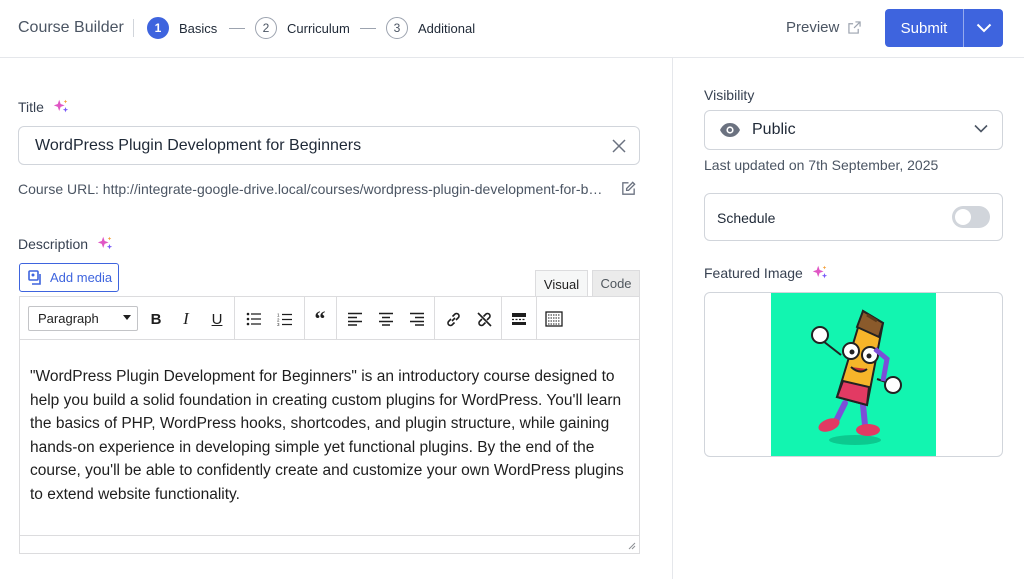 This screenshot has height=579, width=1024. Describe the element at coordinates (329, 544) in the screenshot. I see `editor-statusbar` at that location.